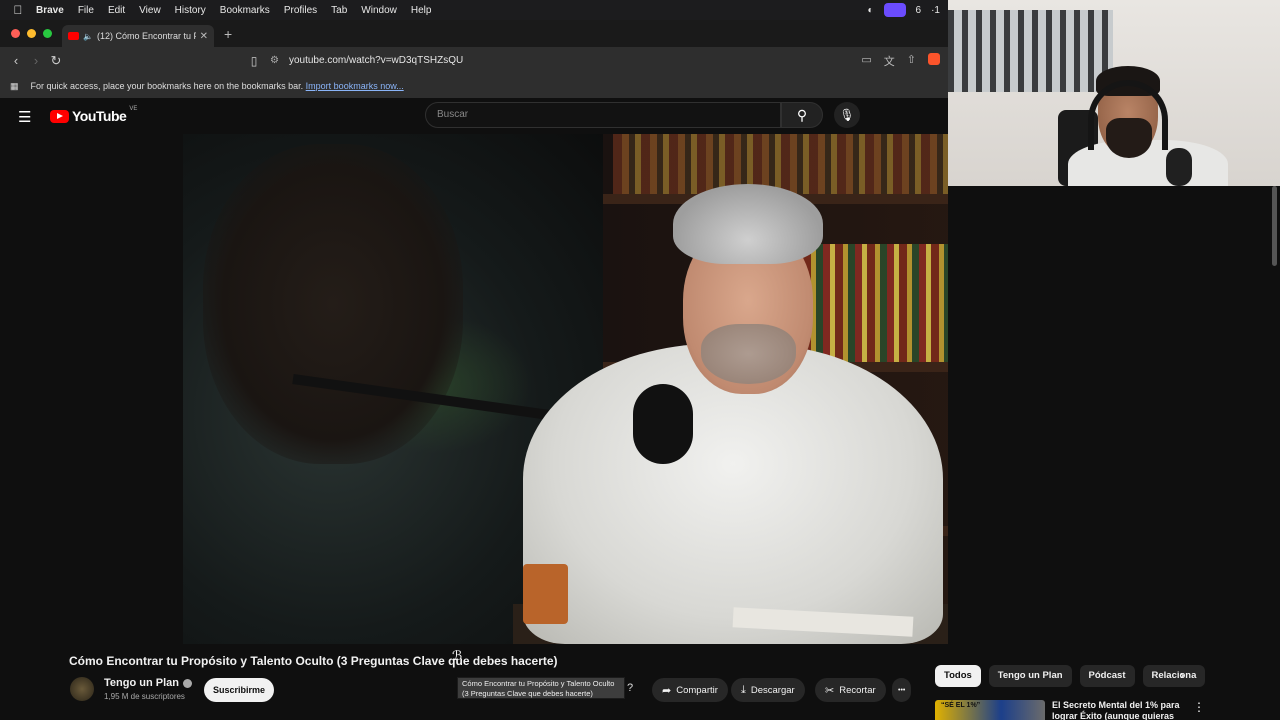 This screenshot has width=1280, height=720. Describe the element at coordinates (958, 676) in the screenshot. I see `chip-todos: Todos` at that location.